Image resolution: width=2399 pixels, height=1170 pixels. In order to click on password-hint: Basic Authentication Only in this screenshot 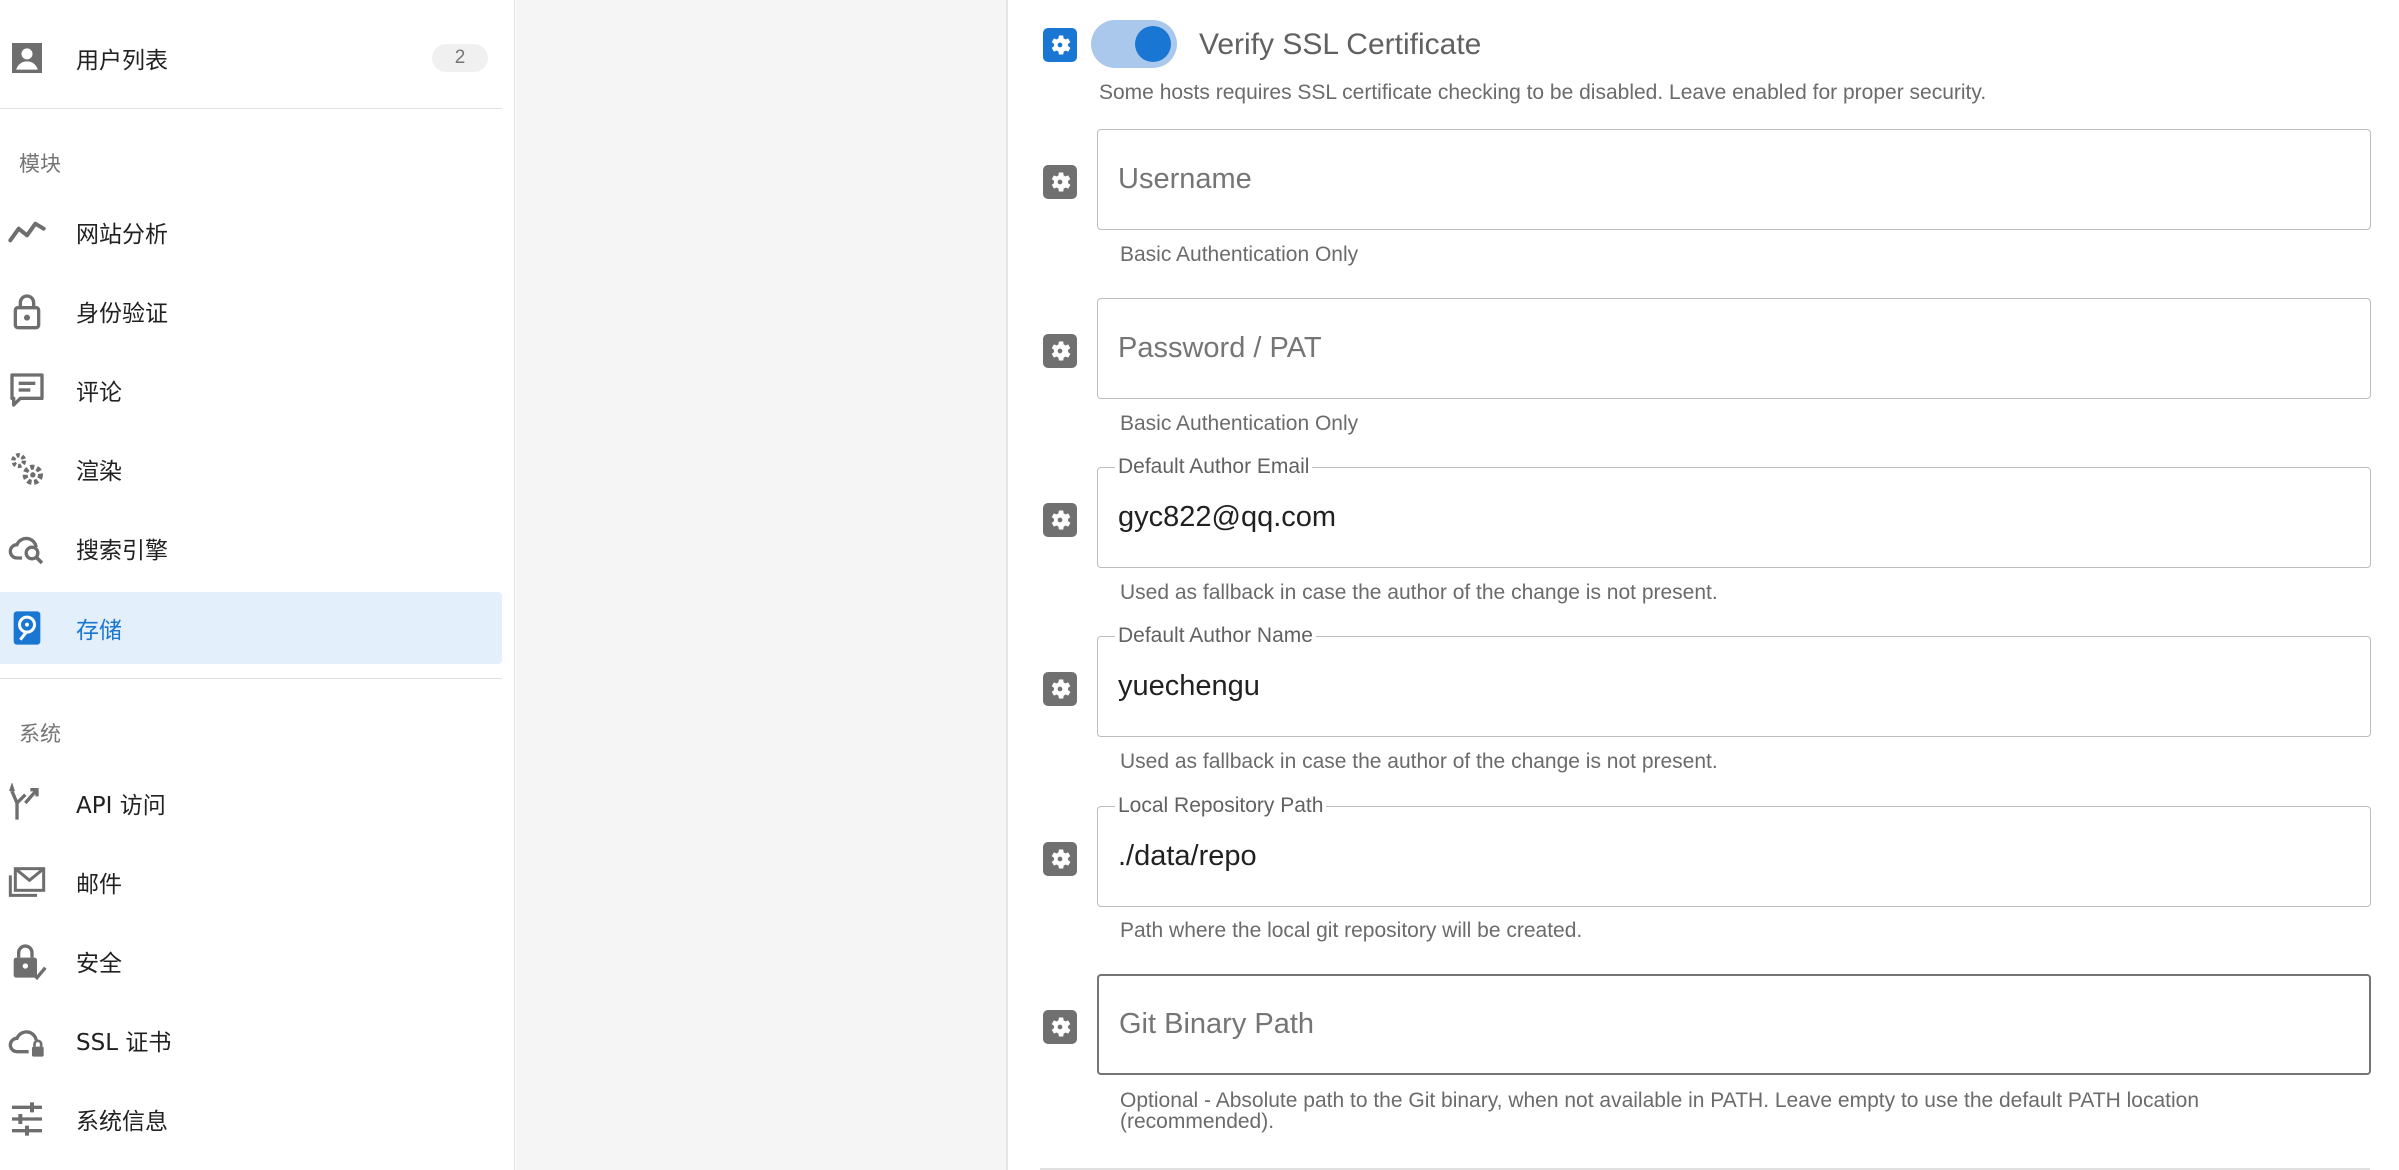, I will do `click(1239, 423)`.